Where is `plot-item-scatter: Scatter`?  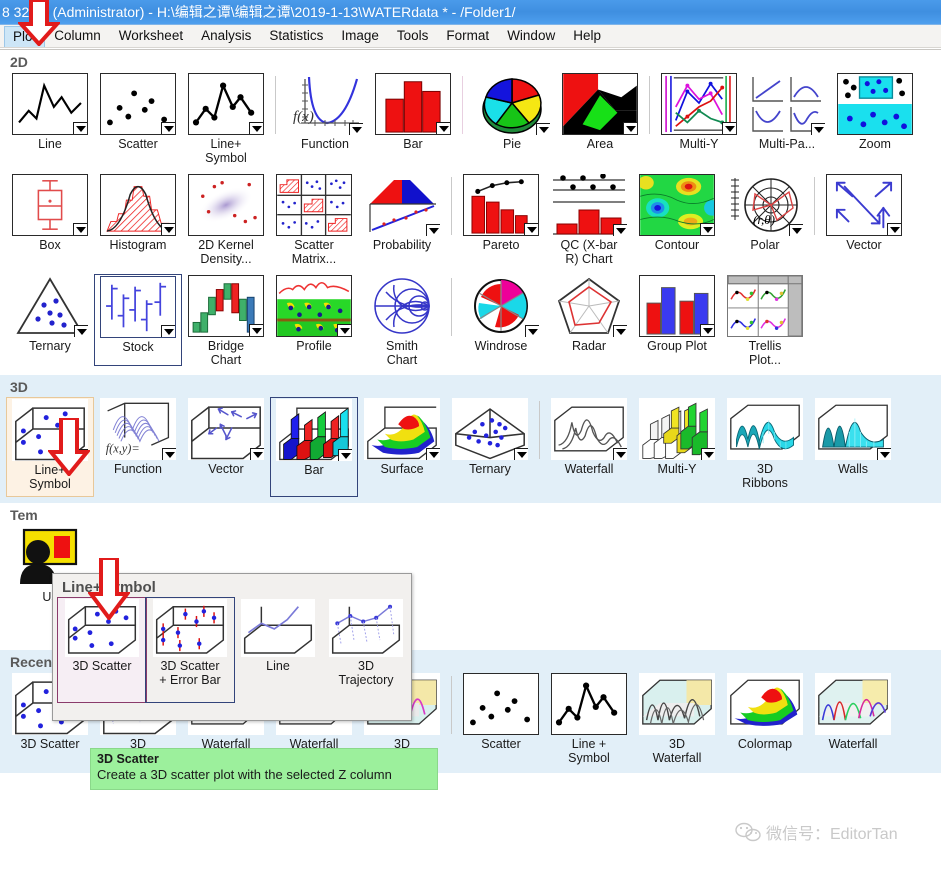 plot-item-scatter: Scatter is located at coordinates (138, 112).